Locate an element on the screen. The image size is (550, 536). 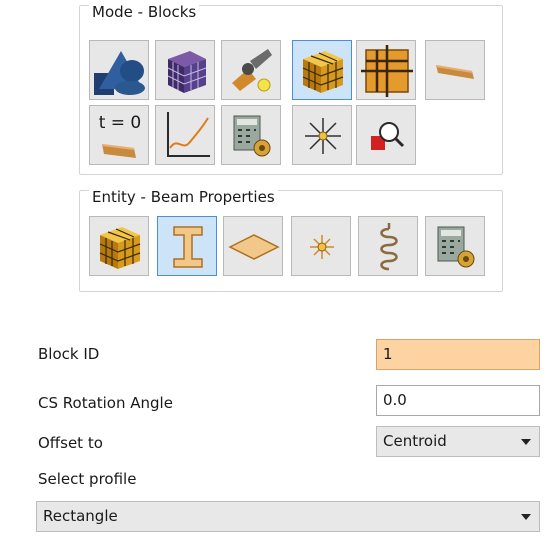
block-cube-icon is located at coordinates (120, 248).